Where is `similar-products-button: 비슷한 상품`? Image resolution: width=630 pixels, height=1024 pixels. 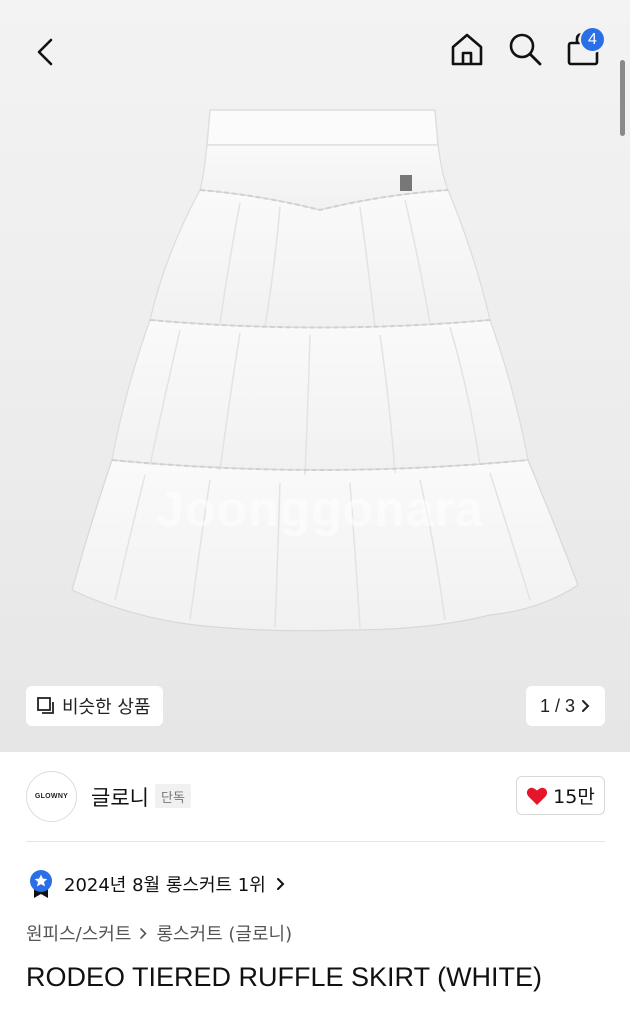 similar-products-button: 비슷한 상품 is located at coordinates (94, 706).